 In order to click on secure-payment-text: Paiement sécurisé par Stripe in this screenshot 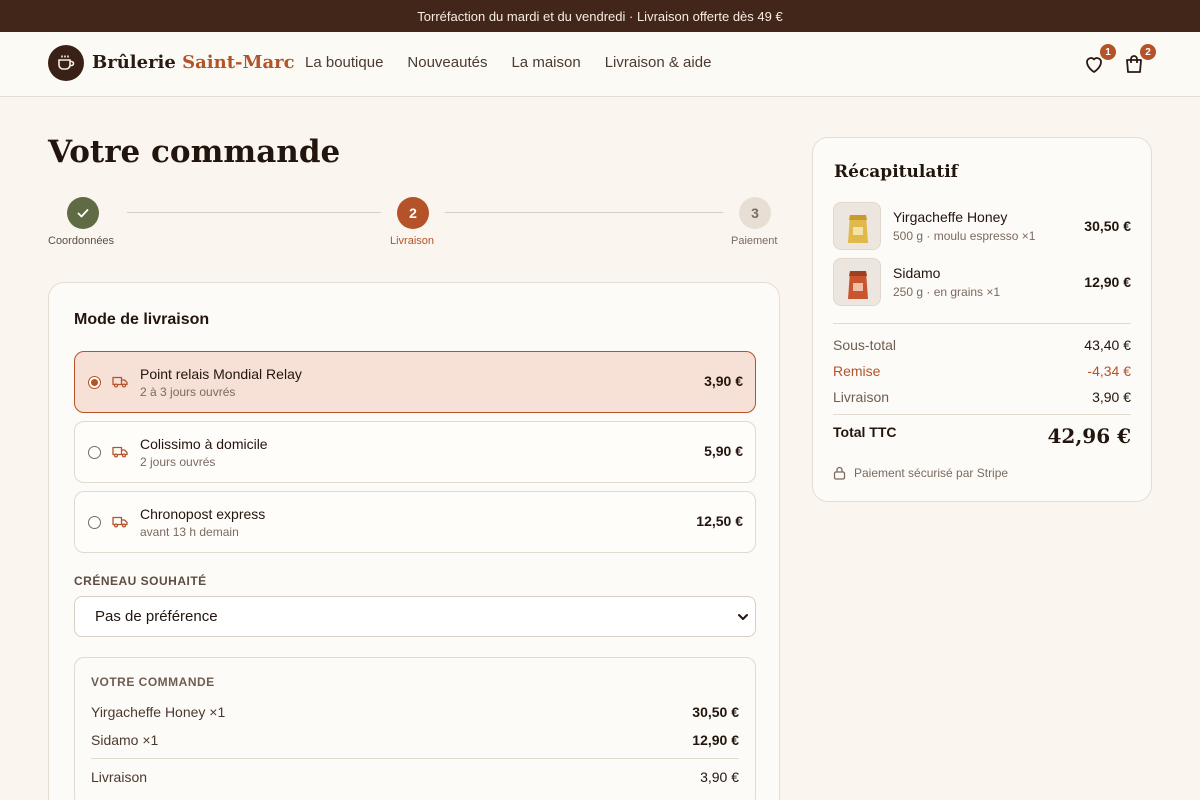, I will do `click(931, 473)`.